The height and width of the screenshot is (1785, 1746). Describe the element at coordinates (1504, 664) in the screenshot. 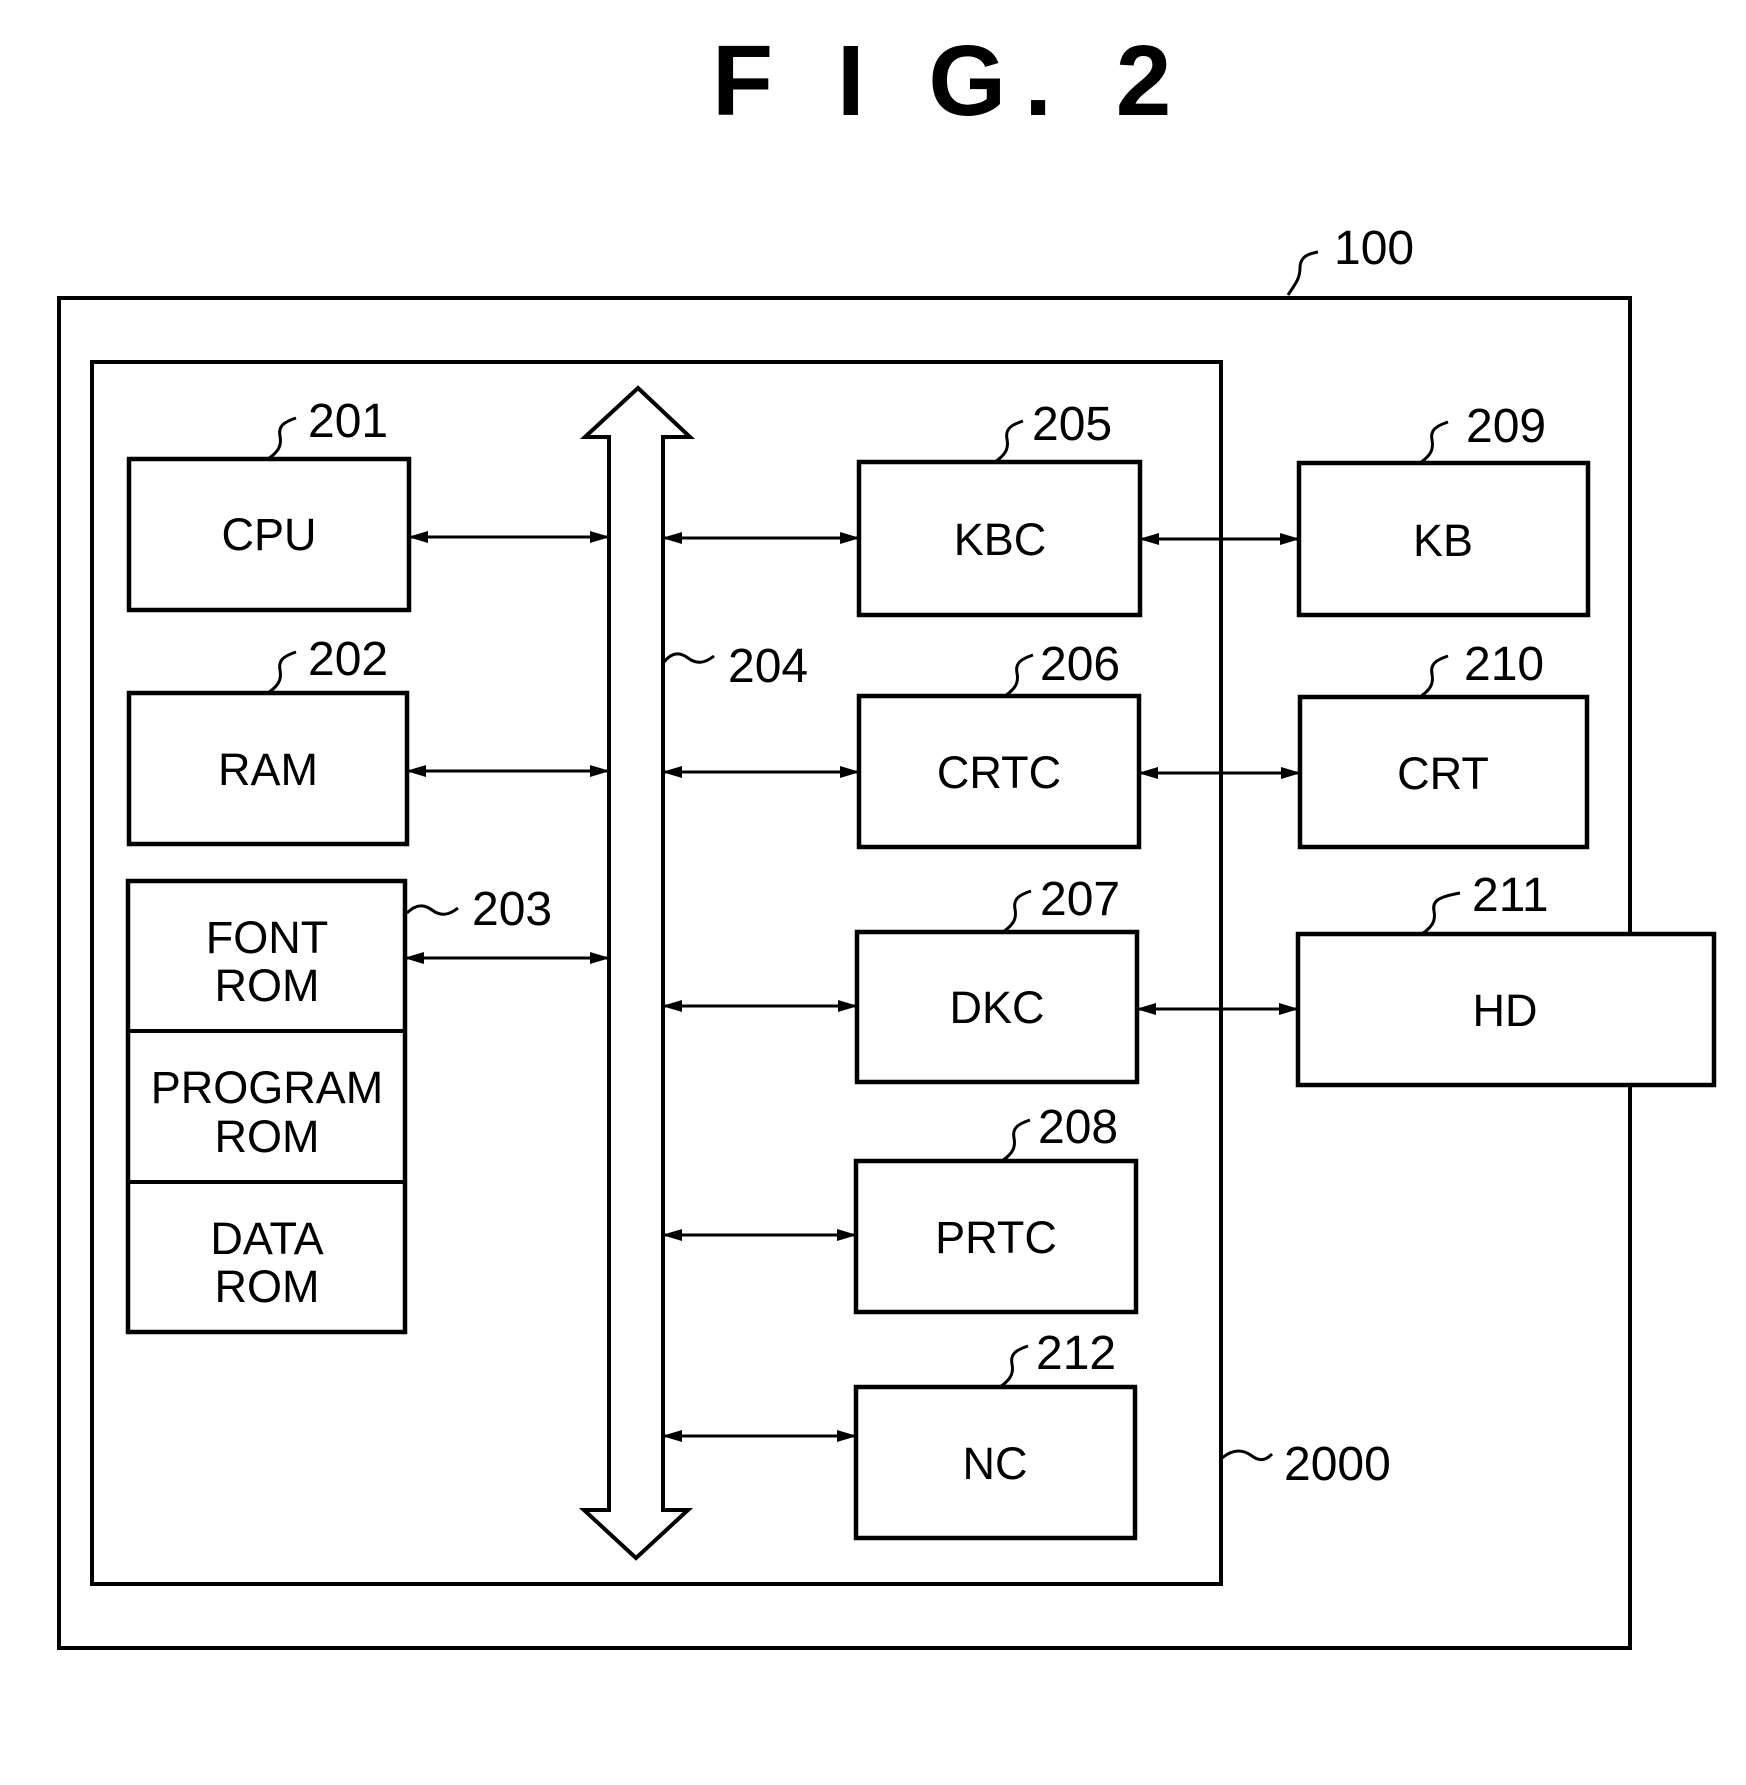

I see `label-210: 210` at that location.